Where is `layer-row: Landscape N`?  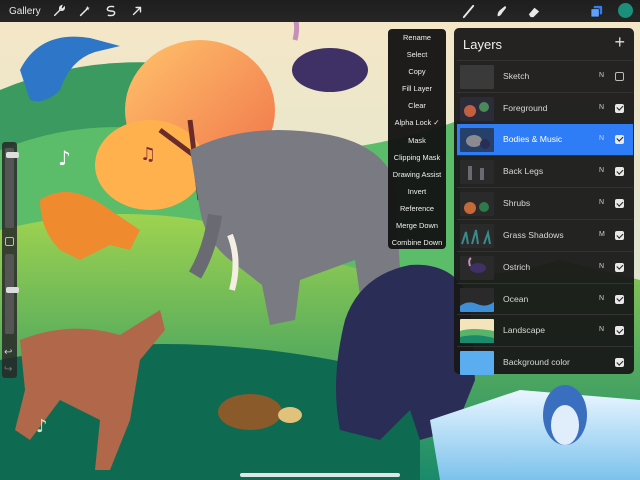 layer-row: Landscape N is located at coordinates (545, 330).